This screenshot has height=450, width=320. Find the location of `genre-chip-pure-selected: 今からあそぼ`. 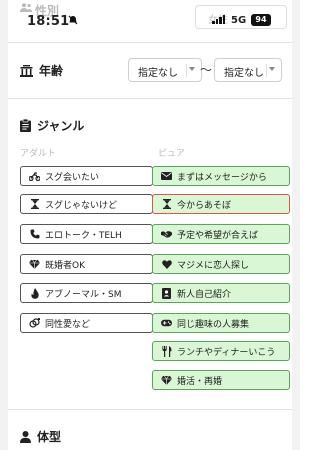

genre-chip-pure-selected: 今からあそぼ is located at coordinates (221, 204).